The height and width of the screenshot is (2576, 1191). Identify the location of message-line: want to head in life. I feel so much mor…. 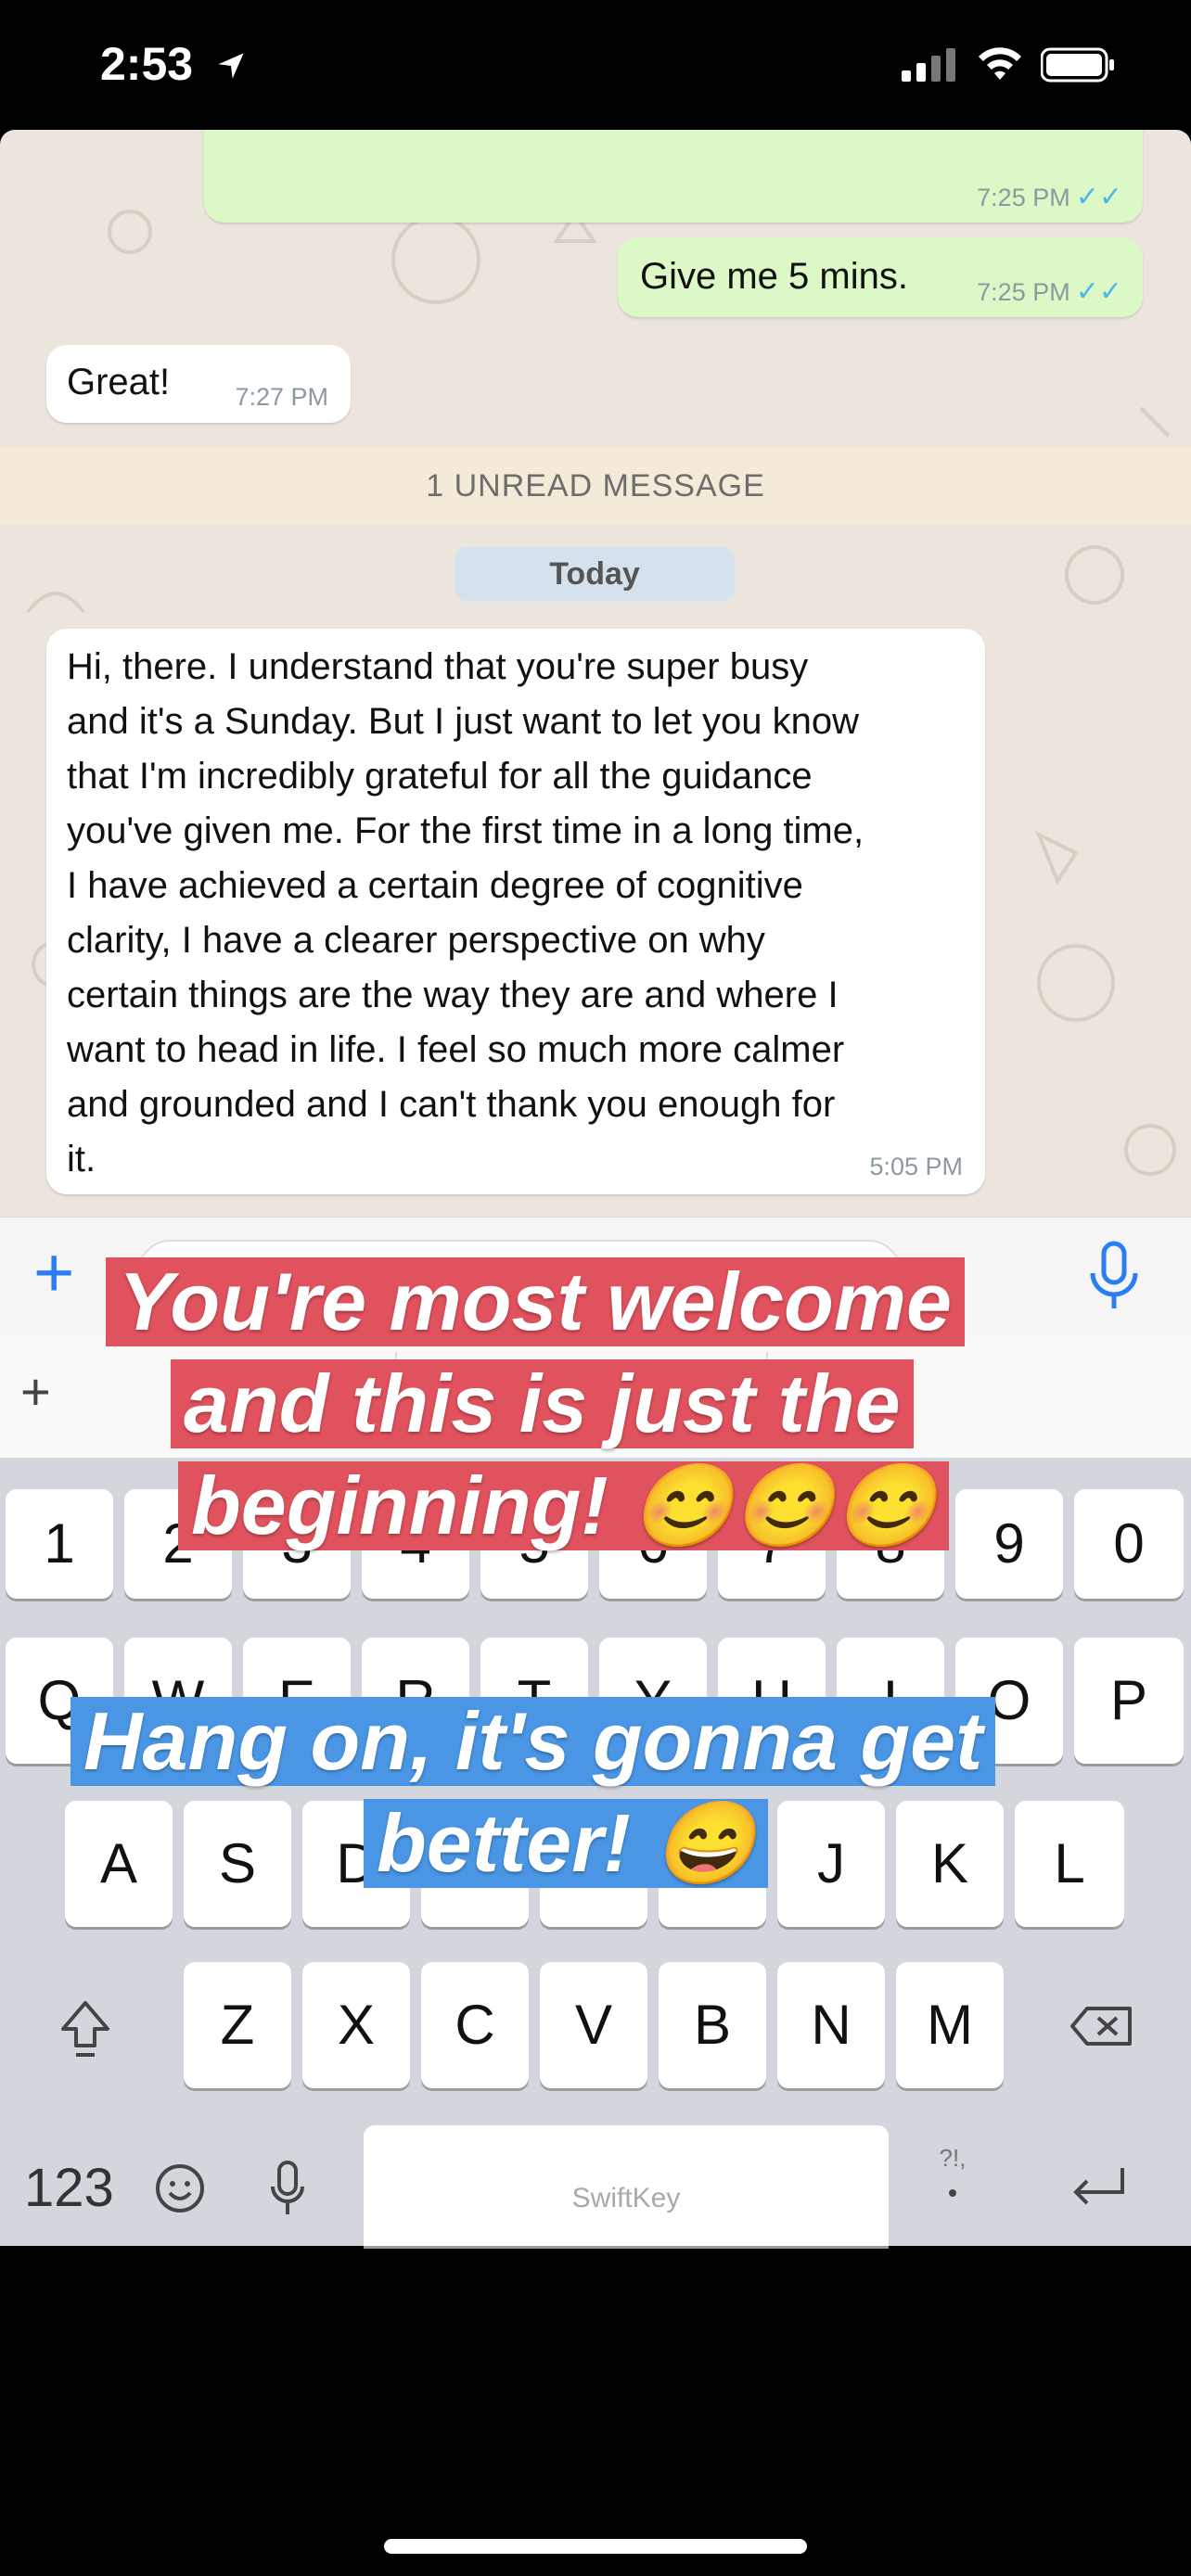
(456, 1049).